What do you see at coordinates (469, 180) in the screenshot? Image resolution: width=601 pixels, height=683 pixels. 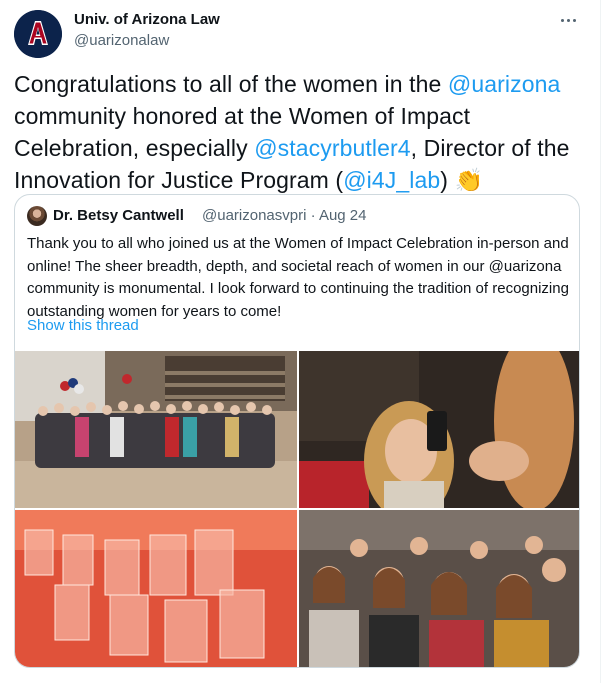 I see `clapping-hands-icon: 👏` at bounding box center [469, 180].